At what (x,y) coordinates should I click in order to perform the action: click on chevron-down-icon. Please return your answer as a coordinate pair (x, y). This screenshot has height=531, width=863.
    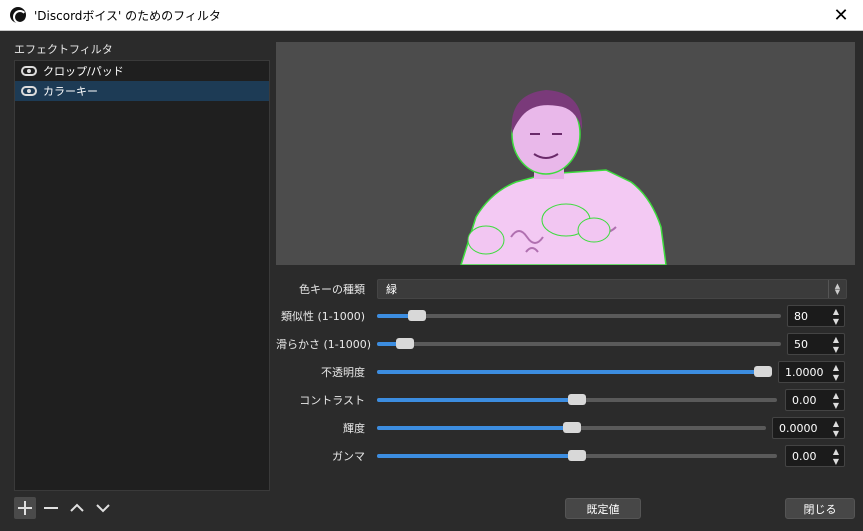
    Looking at the image, I should click on (103, 508).